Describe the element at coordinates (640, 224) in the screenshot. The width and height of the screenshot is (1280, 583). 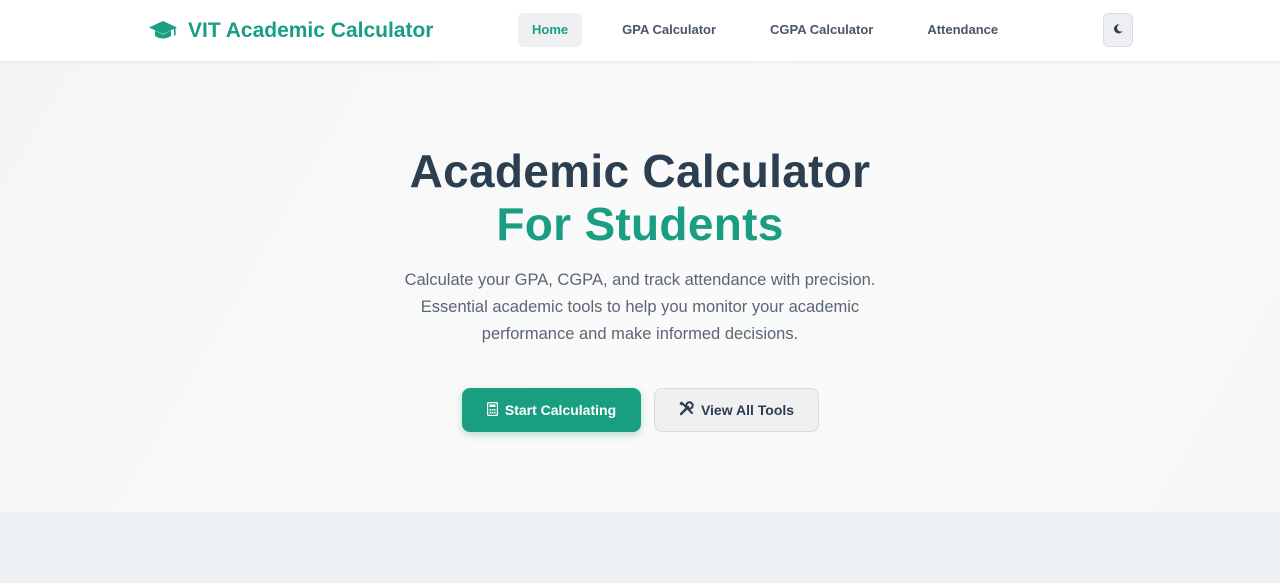
I see `hero-title-accent: For Students` at that location.